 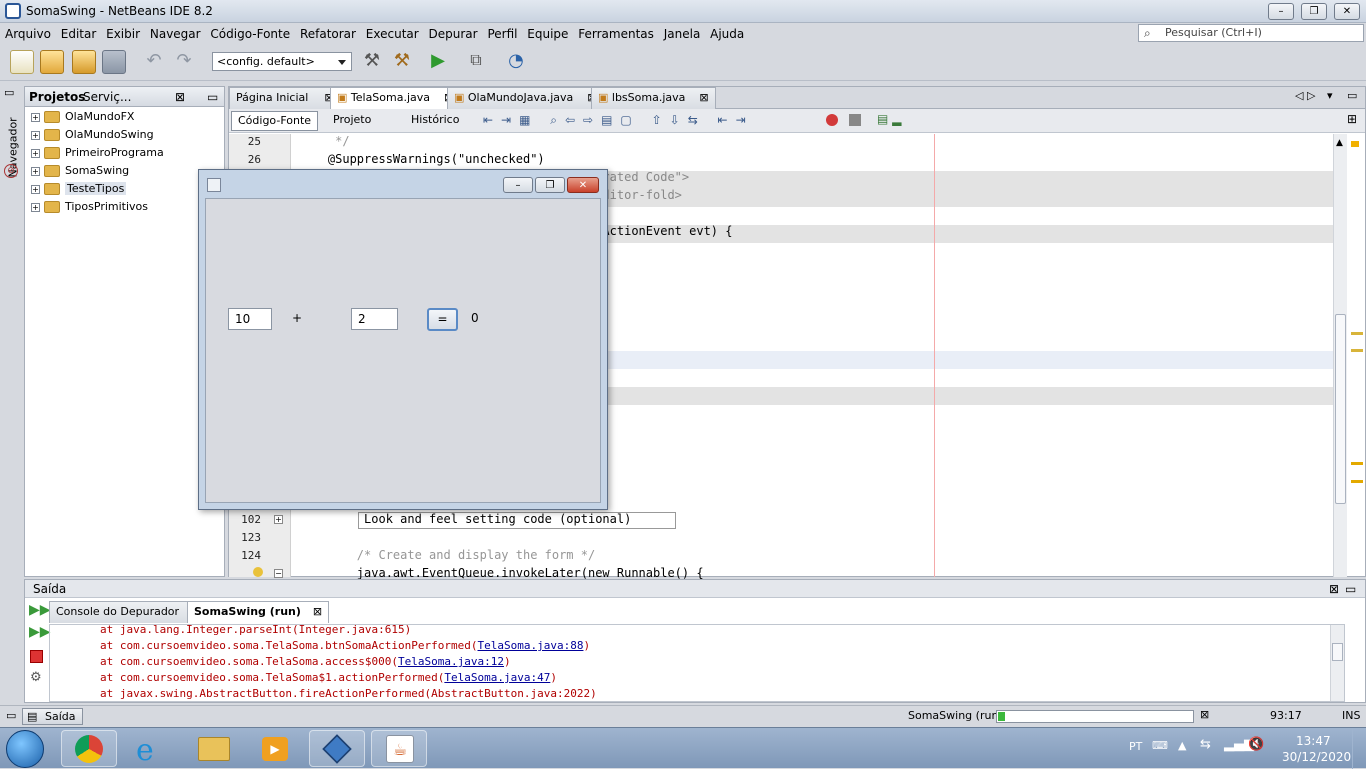 What do you see at coordinates (616, 34) in the screenshot?
I see `menu-ferramentas: Ferramentas` at bounding box center [616, 34].